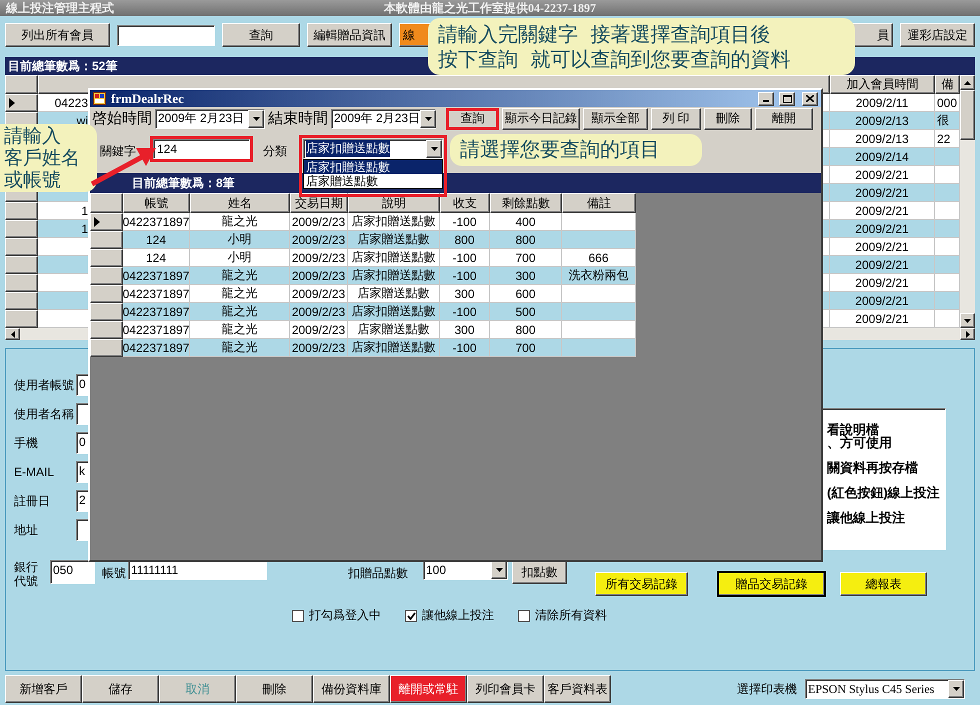 This screenshot has width=980, height=705. What do you see at coordinates (373, 167) in the screenshot?
I see `dropdown-option: 店家扣贈送點數` at bounding box center [373, 167].